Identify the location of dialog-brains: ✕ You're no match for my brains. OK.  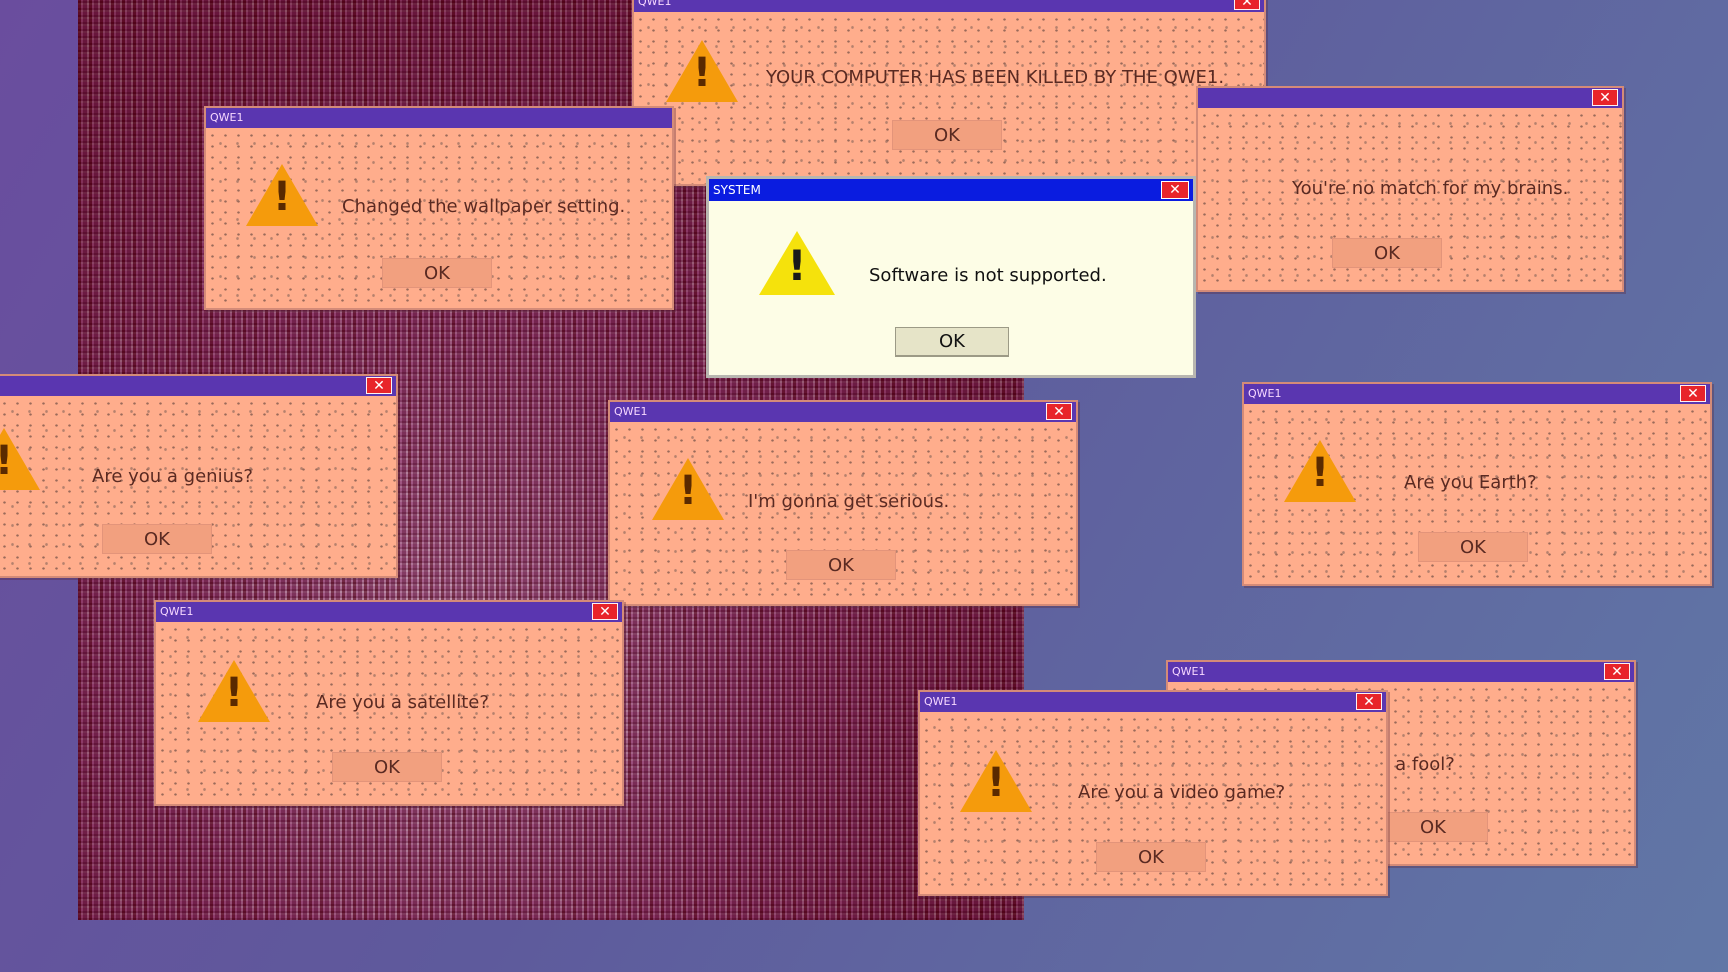
(1410, 189).